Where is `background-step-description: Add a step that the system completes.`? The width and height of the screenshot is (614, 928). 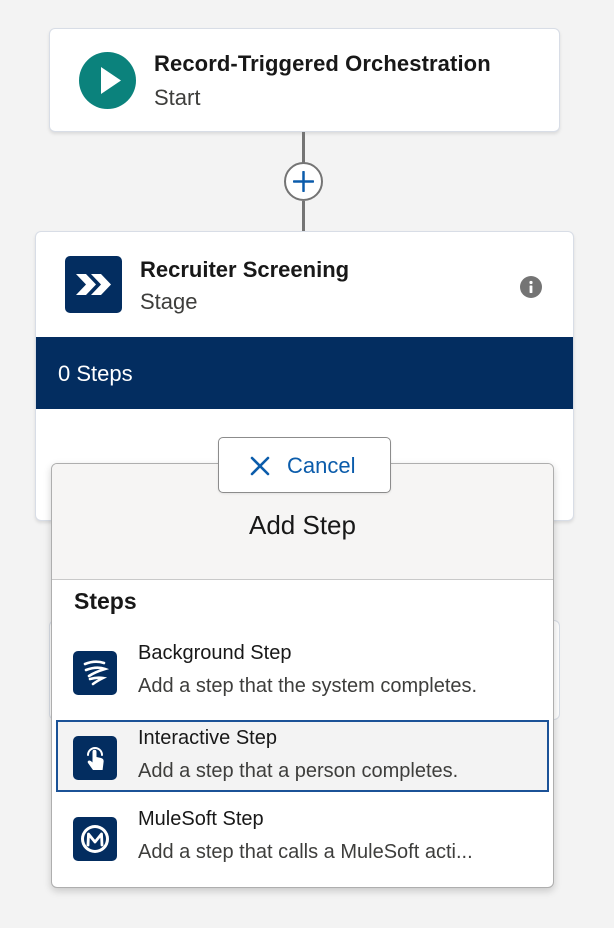 background-step-description: Add a step that the system completes. is located at coordinates (308, 686).